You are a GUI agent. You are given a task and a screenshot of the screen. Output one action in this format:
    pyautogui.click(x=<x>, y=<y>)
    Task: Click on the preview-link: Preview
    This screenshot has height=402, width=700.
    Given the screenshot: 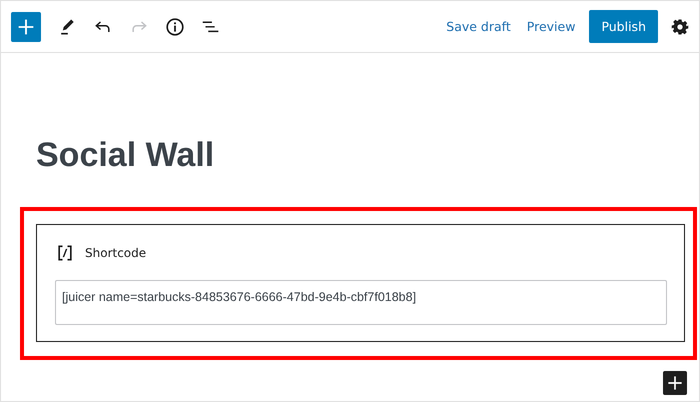 What is the action you would take?
    pyautogui.click(x=551, y=26)
    